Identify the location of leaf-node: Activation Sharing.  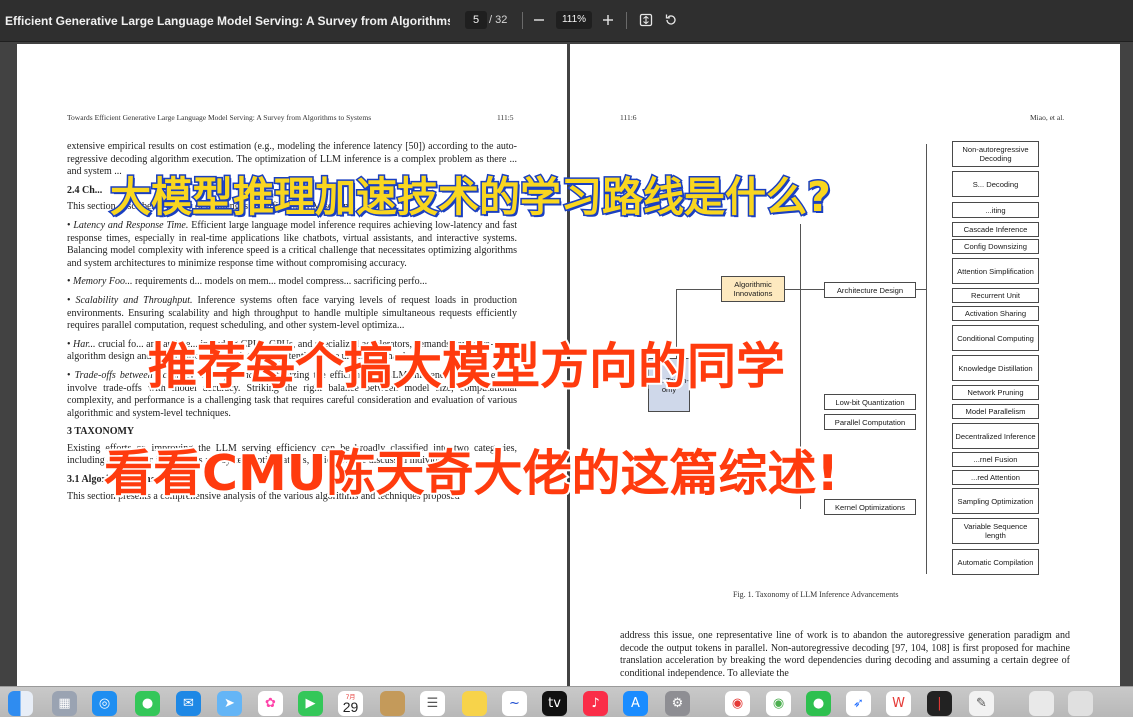
(995, 313).